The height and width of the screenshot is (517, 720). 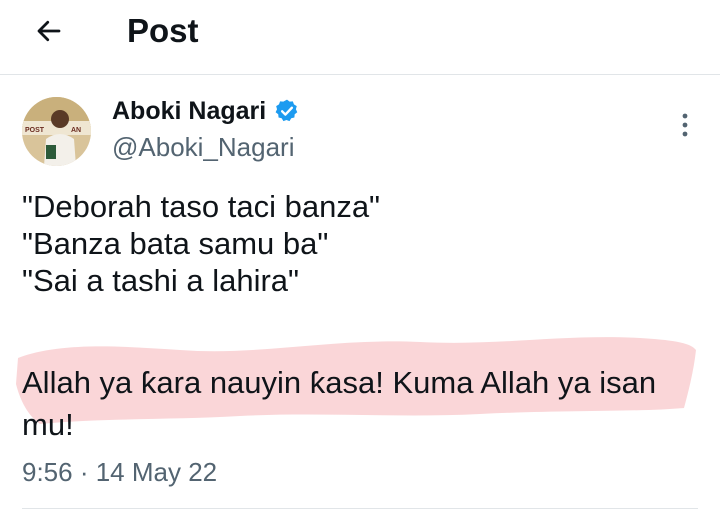 What do you see at coordinates (360, 37) in the screenshot?
I see `post-header: Post` at bounding box center [360, 37].